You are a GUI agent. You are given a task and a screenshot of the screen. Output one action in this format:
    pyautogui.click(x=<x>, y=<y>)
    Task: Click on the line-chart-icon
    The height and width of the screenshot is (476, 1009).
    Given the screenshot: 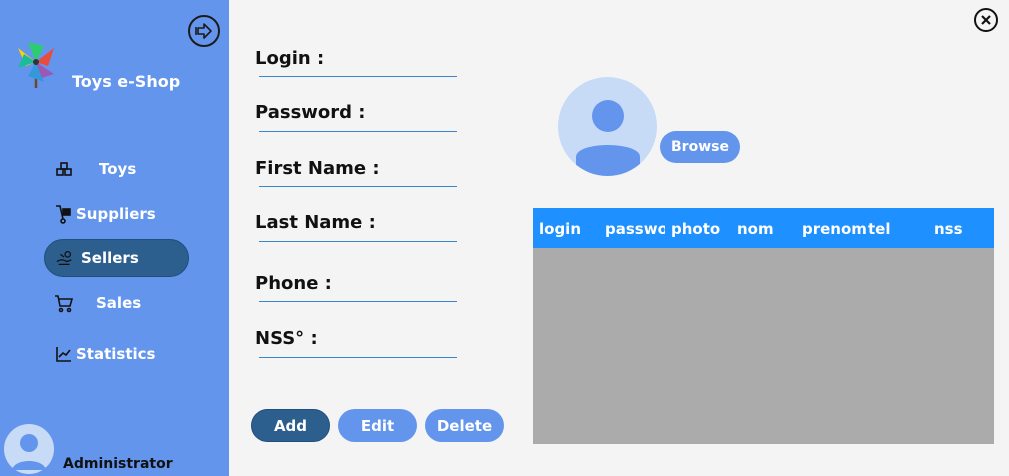 What is the action you would take?
    pyautogui.click(x=64, y=354)
    